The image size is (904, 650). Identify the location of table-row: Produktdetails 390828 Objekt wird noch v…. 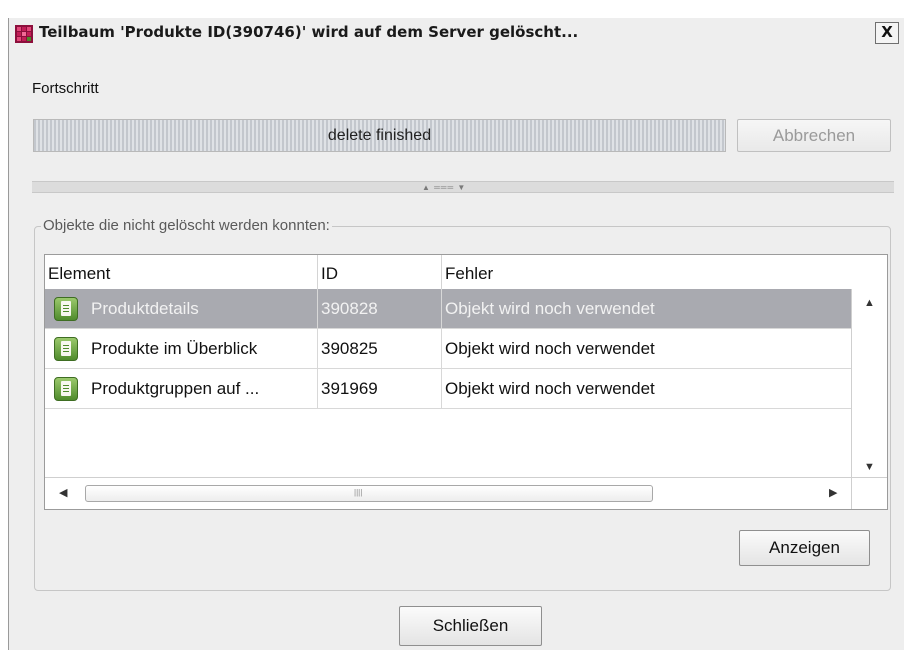
(448, 309).